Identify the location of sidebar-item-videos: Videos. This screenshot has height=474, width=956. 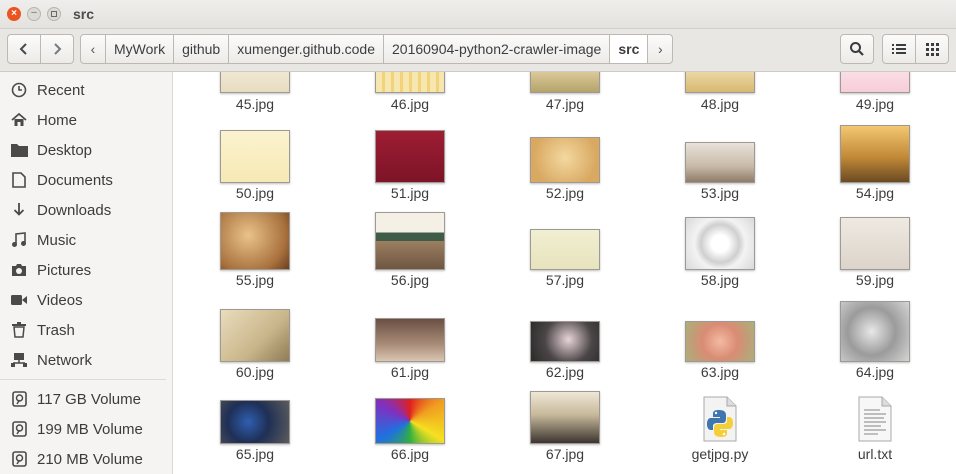
(86, 300).